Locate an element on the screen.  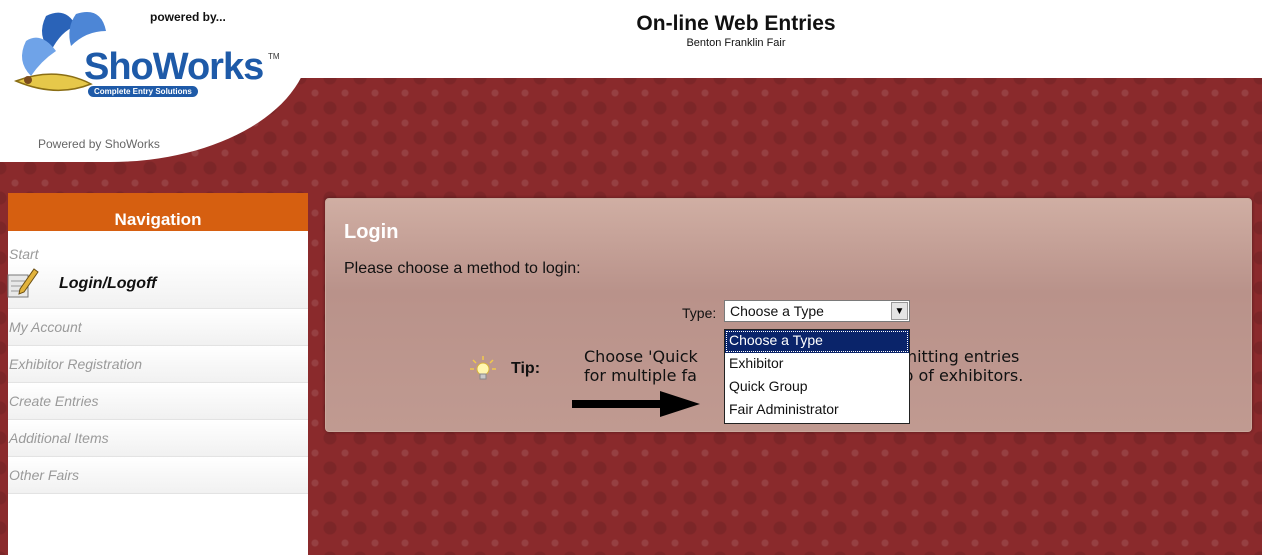
sidebar-item-other-fairs: Other Fairs is located at coordinates (158, 475).